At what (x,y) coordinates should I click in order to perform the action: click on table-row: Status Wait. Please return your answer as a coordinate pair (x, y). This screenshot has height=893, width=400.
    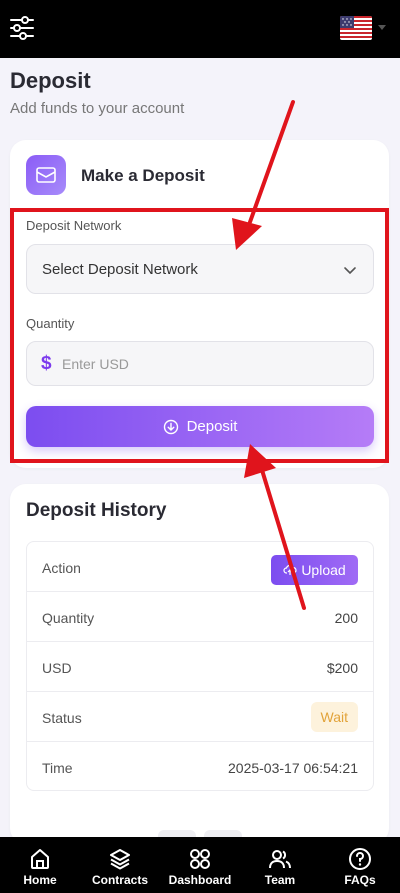
    Looking at the image, I should click on (200, 717).